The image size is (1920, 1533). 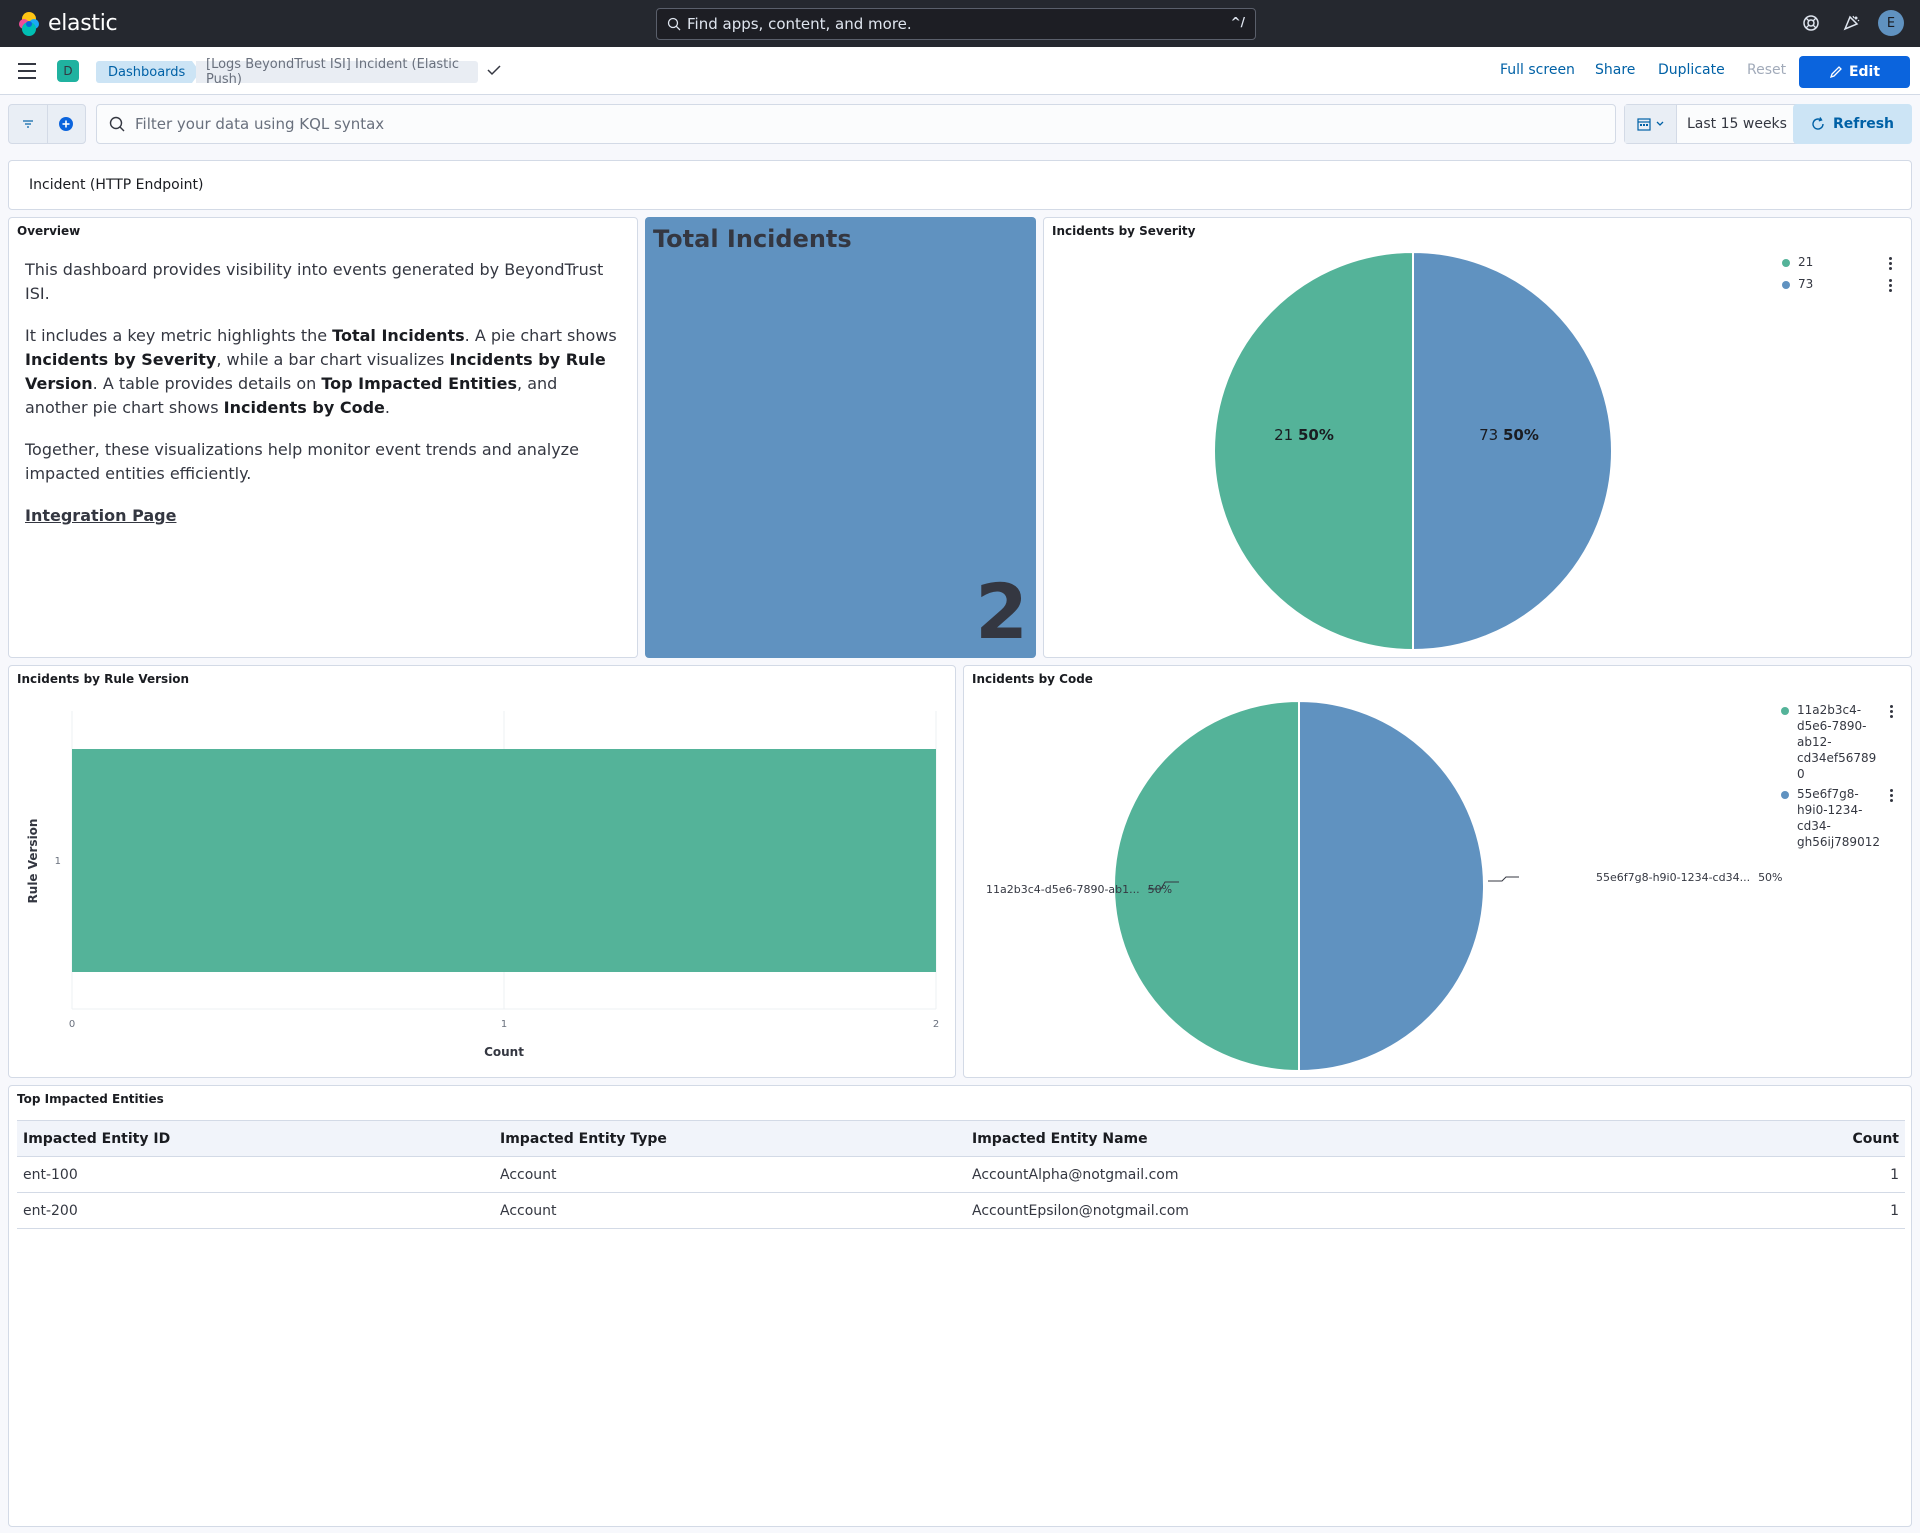 What do you see at coordinates (1864, 72) in the screenshot?
I see `edit-button-label: Edit` at bounding box center [1864, 72].